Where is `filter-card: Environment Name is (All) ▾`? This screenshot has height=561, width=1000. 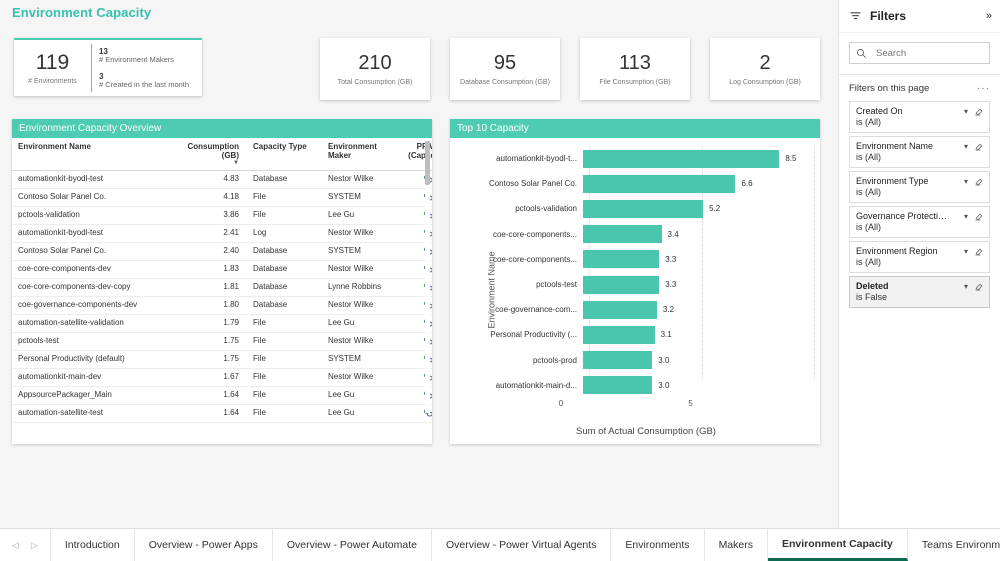 filter-card: Environment Name is (All) ▾ is located at coordinates (919, 152).